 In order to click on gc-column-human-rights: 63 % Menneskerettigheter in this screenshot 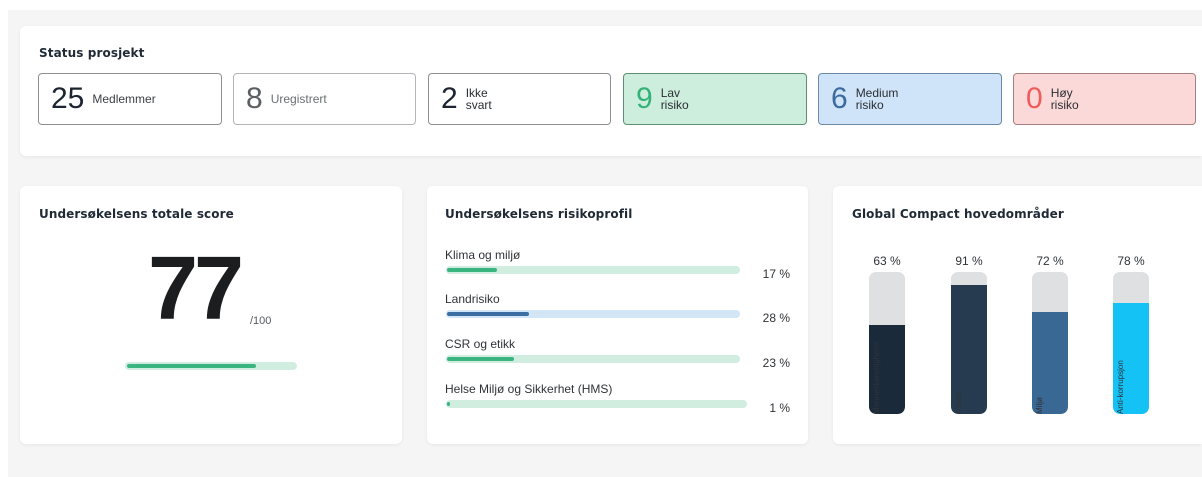, I will do `click(887, 335)`.